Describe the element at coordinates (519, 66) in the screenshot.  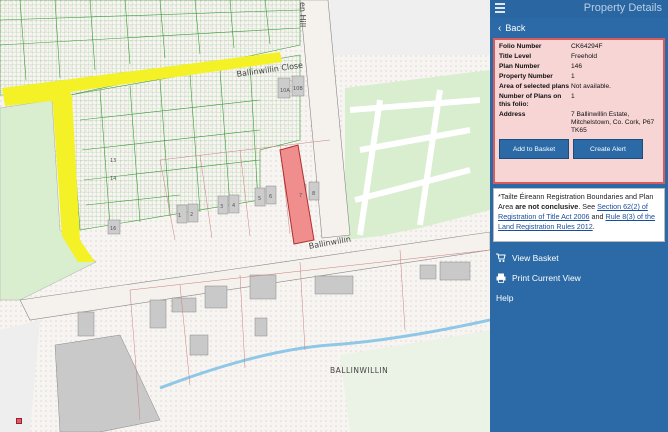
I see `detail-key: Plan Number` at that location.